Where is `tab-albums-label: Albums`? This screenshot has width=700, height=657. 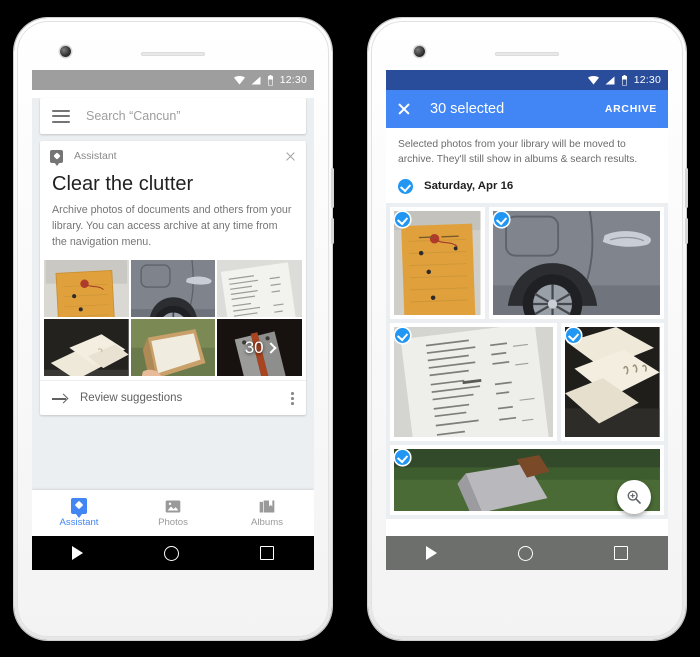 tab-albums-label: Albums is located at coordinates (267, 522).